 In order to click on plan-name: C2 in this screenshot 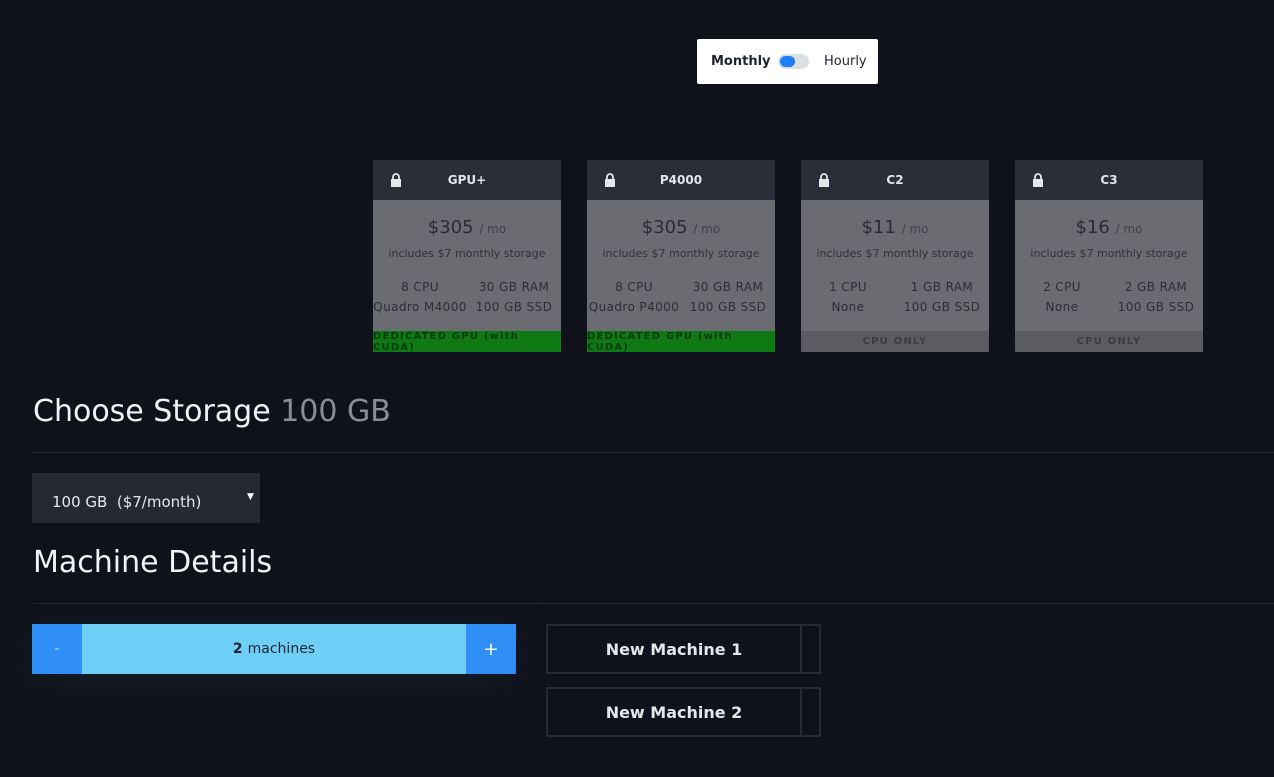, I will do `click(895, 180)`.